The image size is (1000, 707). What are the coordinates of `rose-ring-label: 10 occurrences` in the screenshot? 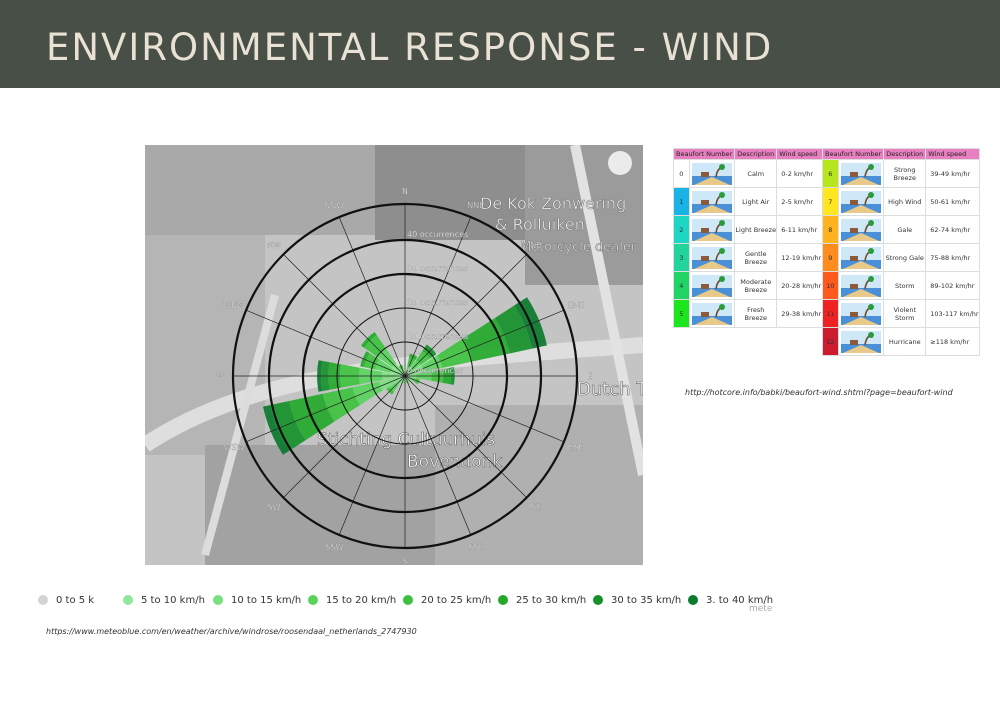 It's located at (437, 336).